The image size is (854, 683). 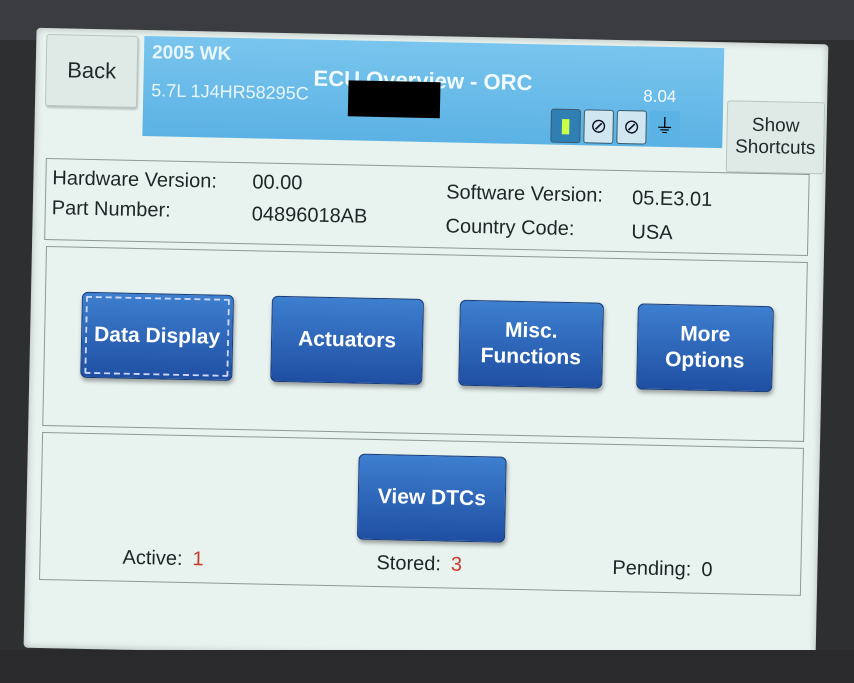 I want to click on device-bezel-bottom, so click(x=427, y=666).